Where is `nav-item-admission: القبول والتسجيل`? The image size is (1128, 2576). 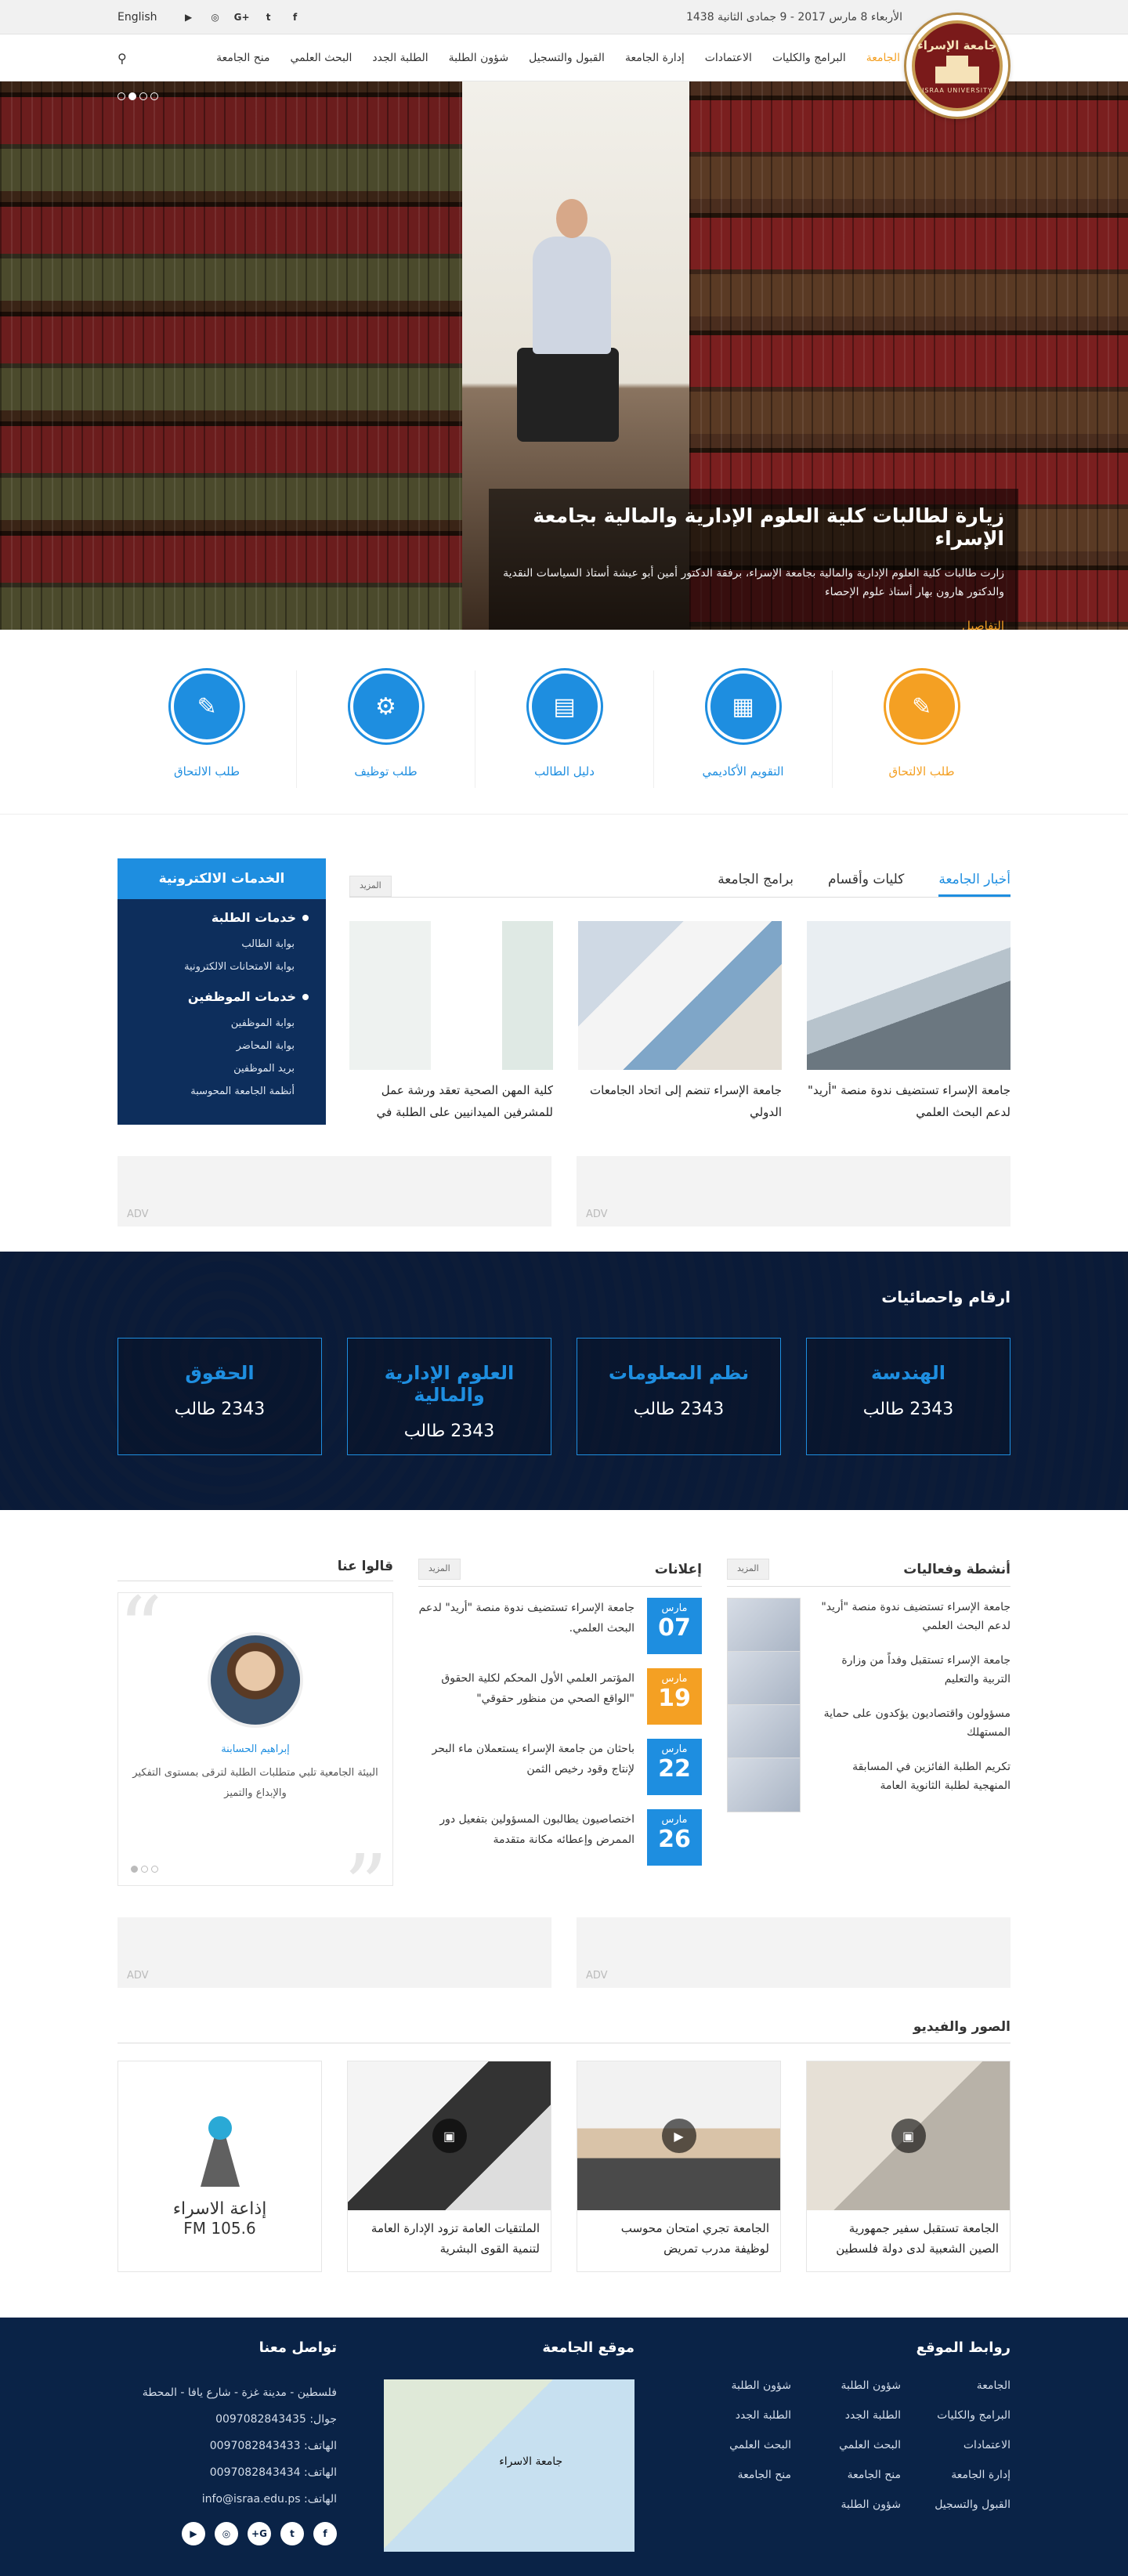 nav-item-admission: القبول والتسجيل is located at coordinates (567, 58).